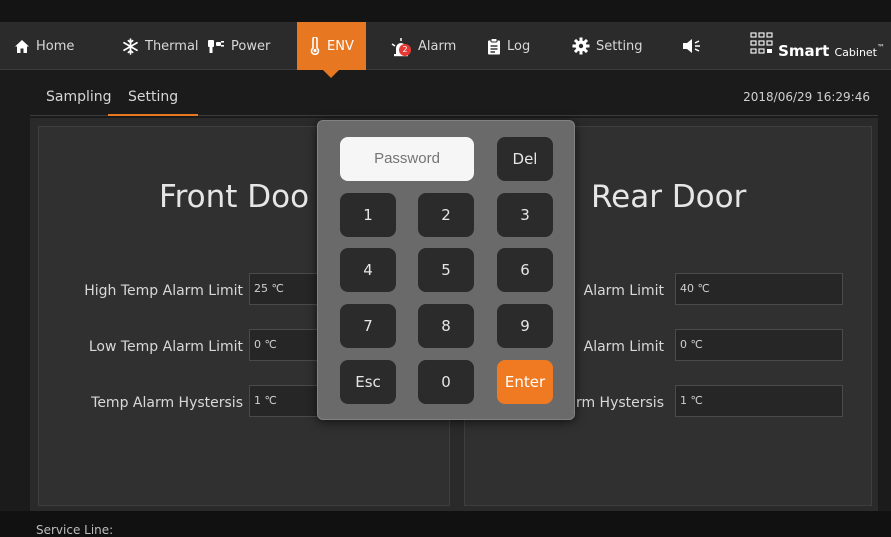 The width and height of the screenshot is (891, 537). Describe the element at coordinates (165, 347) in the screenshot. I see `low-temp-alarm-limit-label: Low Temp Alarm Limit` at that location.